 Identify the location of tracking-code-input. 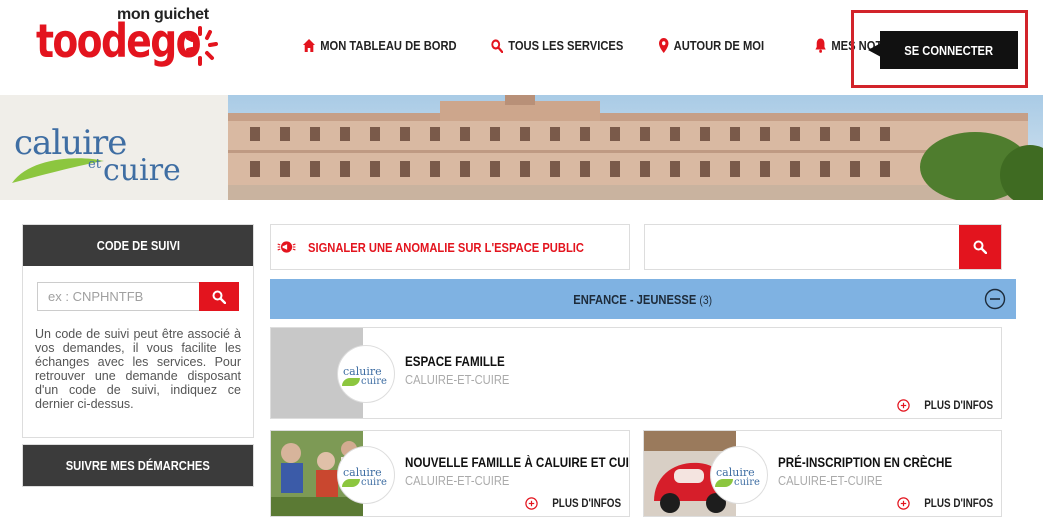
(118, 296).